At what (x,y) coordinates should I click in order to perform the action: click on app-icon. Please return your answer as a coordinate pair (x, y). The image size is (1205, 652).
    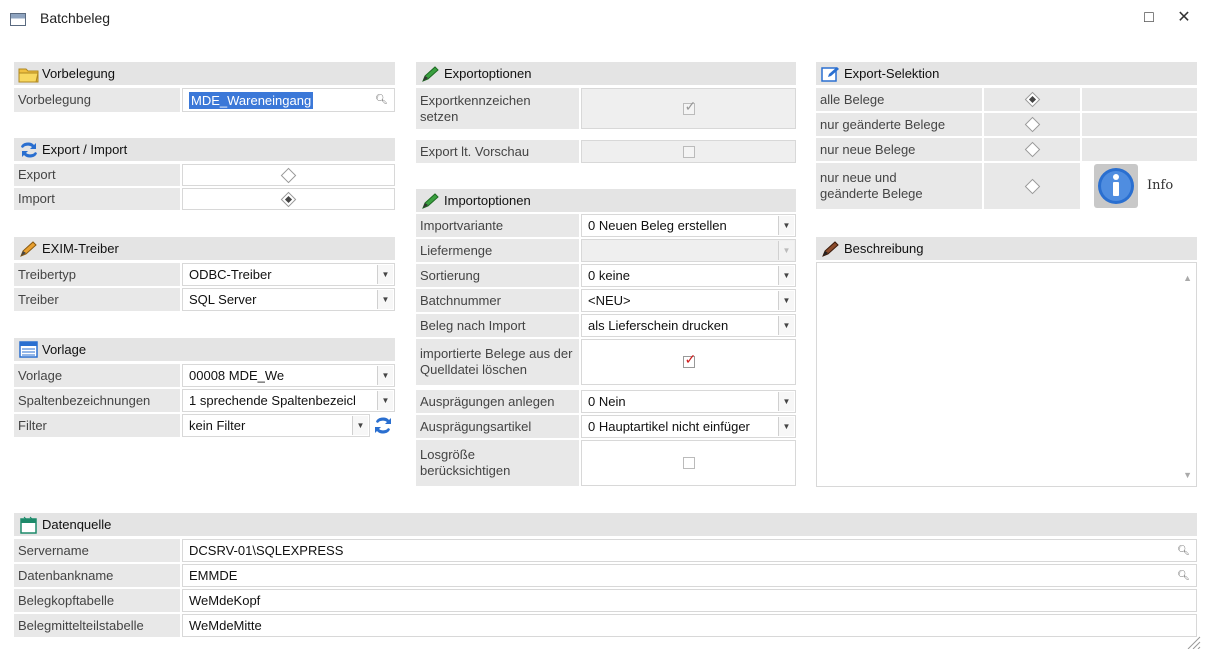
    Looking at the image, I should click on (18, 19).